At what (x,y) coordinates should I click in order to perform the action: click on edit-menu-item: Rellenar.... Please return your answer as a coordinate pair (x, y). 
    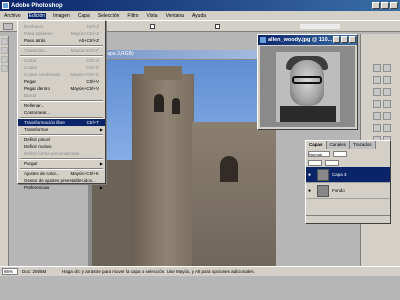
    Looking at the image, I should click on (61, 105).